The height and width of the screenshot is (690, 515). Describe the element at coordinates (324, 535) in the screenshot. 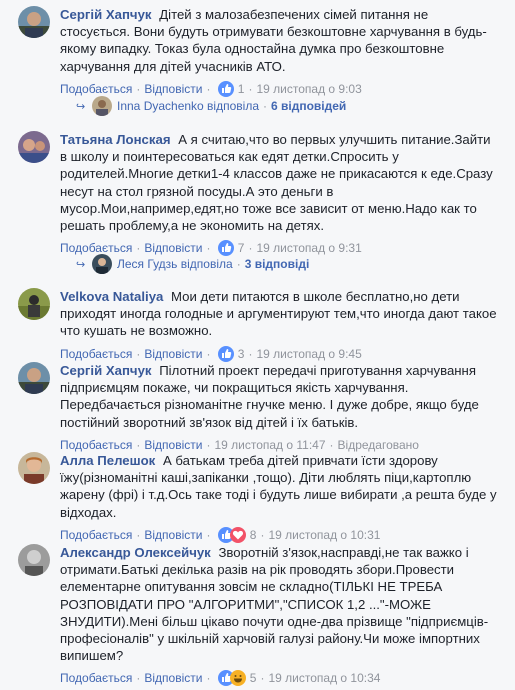

I see `comment-timestamp: 19 листопад о 10:31` at that location.